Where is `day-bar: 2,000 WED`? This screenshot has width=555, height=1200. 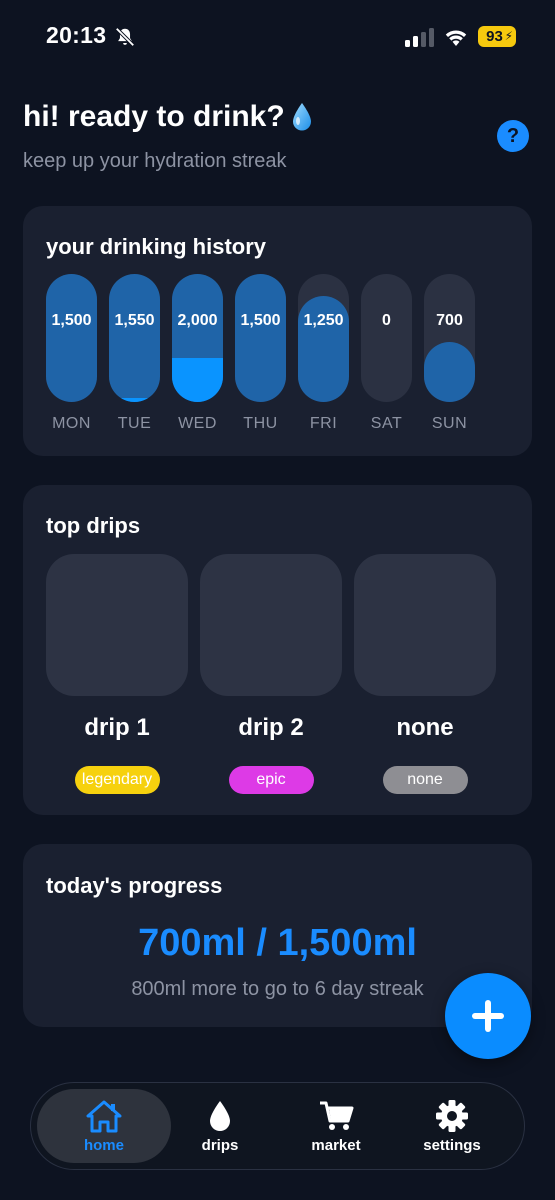
day-bar: 2,000 WED is located at coordinates (197, 353).